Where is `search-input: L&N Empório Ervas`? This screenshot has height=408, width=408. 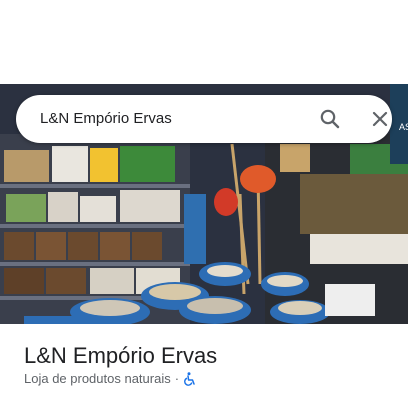 search-input: L&N Empório Ervas is located at coordinates (106, 118).